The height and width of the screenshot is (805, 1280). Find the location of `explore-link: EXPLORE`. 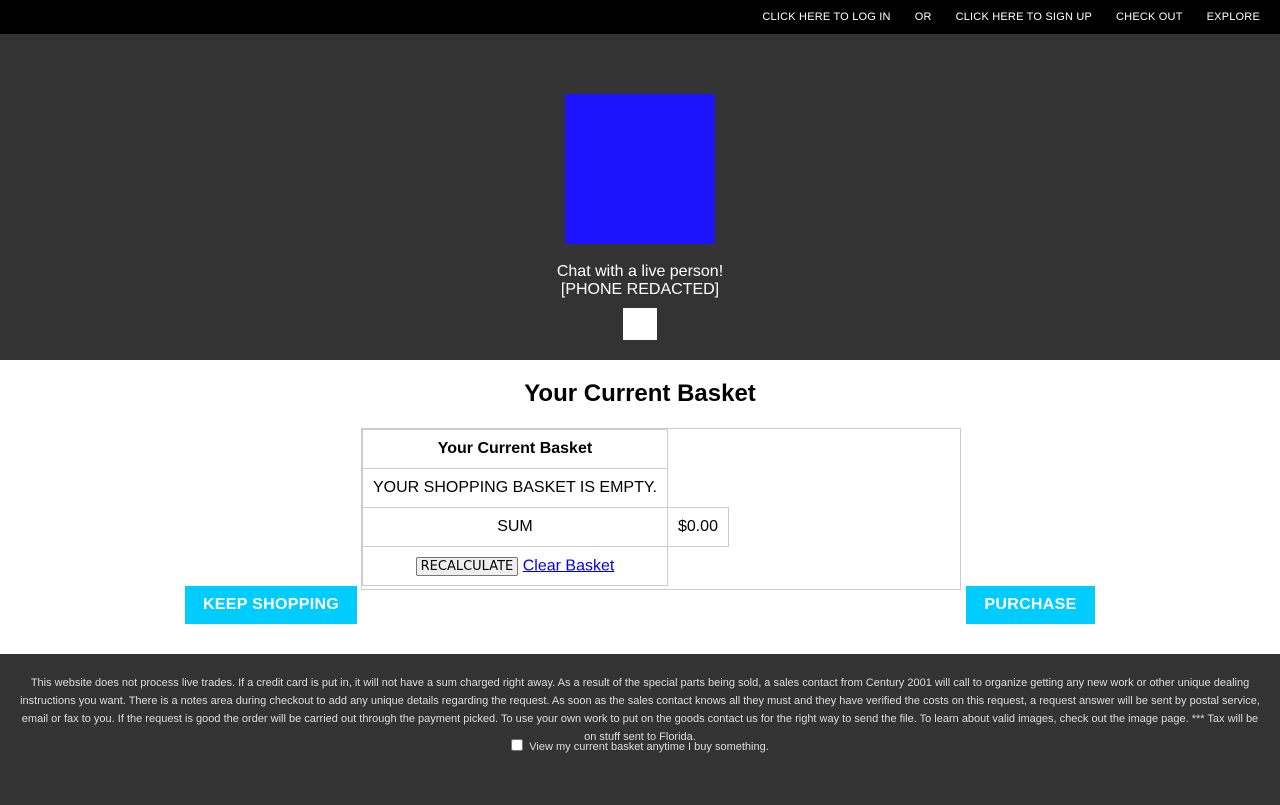

explore-link: EXPLORE is located at coordinates (1233, 17).